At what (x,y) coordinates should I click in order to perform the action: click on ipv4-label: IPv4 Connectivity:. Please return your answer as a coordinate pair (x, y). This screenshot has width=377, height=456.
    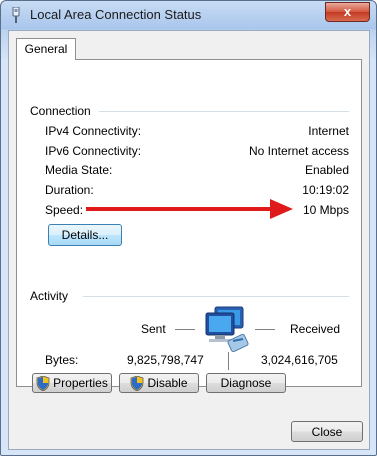
    Looking at the image, I should click on (93, 131).